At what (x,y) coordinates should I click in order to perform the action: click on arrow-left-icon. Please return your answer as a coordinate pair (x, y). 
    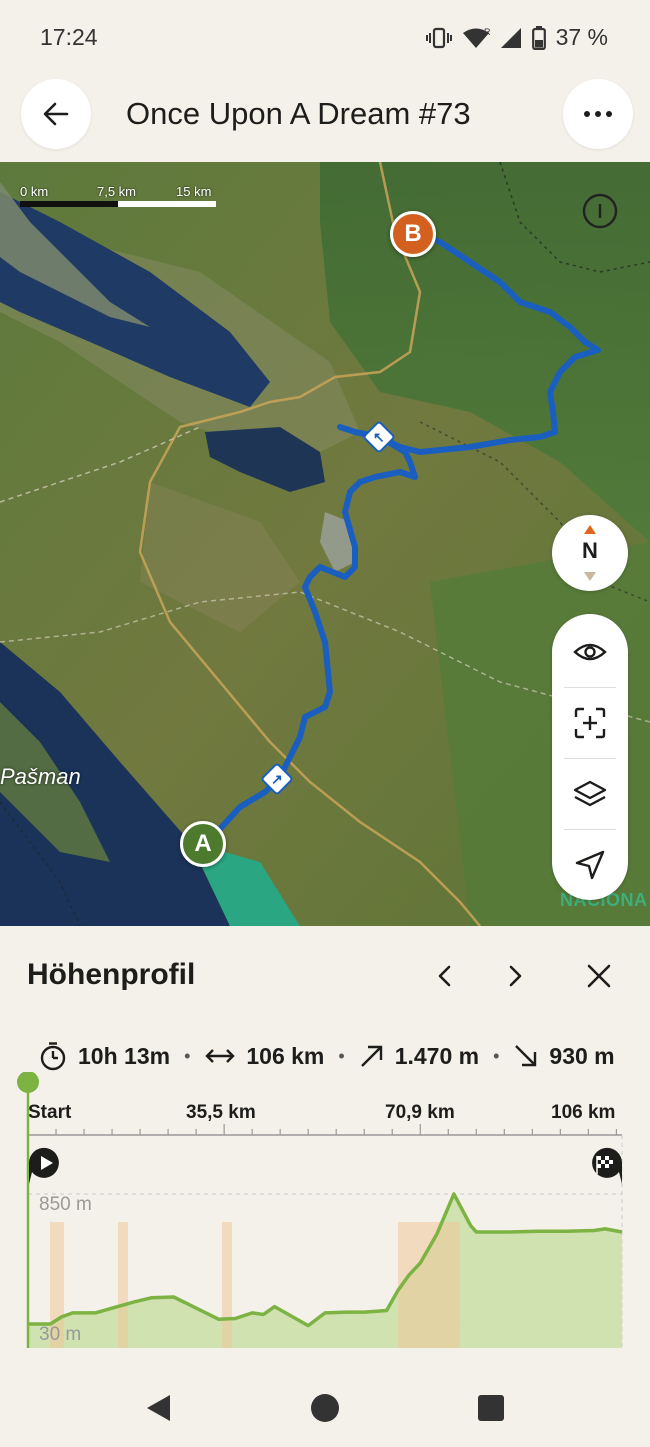
    Looking at the image, I should click on (56, 114).